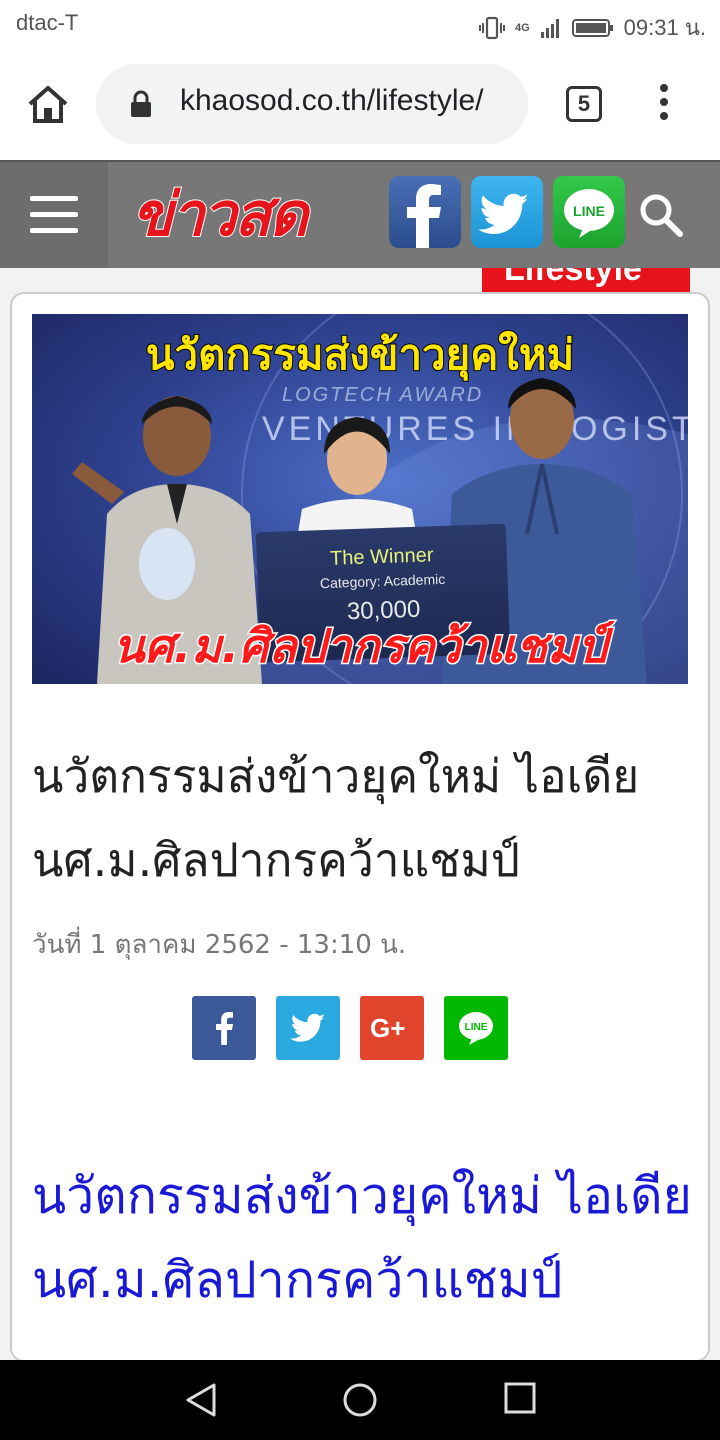 This screenshot has width=720, height=1440. What do you see at coordinates (584, 104) in the screenshot?
I see `tab-switcher-button: 5` at bounding box center [584, 104].